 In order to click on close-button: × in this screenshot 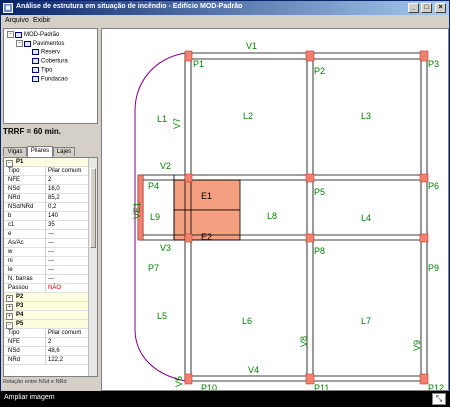, I will do `click(440, 8)`.